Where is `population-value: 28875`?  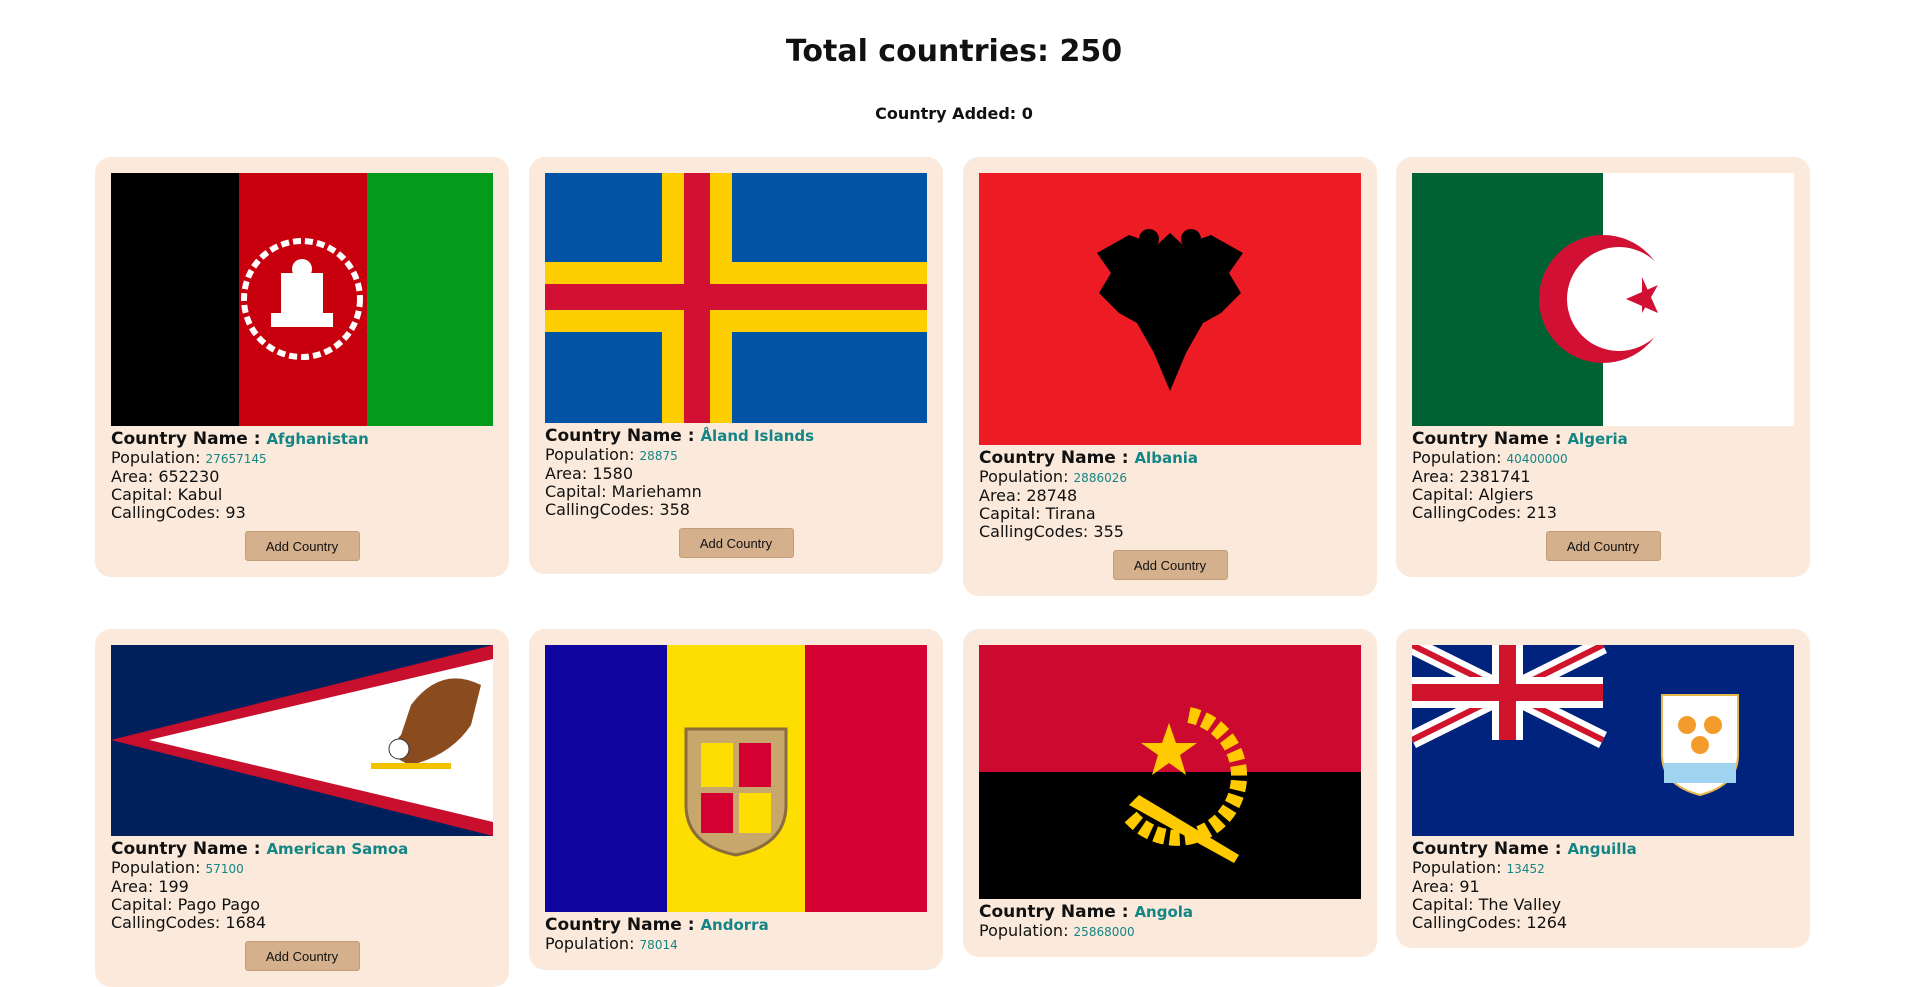 population-value: 28875 is located at coordinates (658, 456).